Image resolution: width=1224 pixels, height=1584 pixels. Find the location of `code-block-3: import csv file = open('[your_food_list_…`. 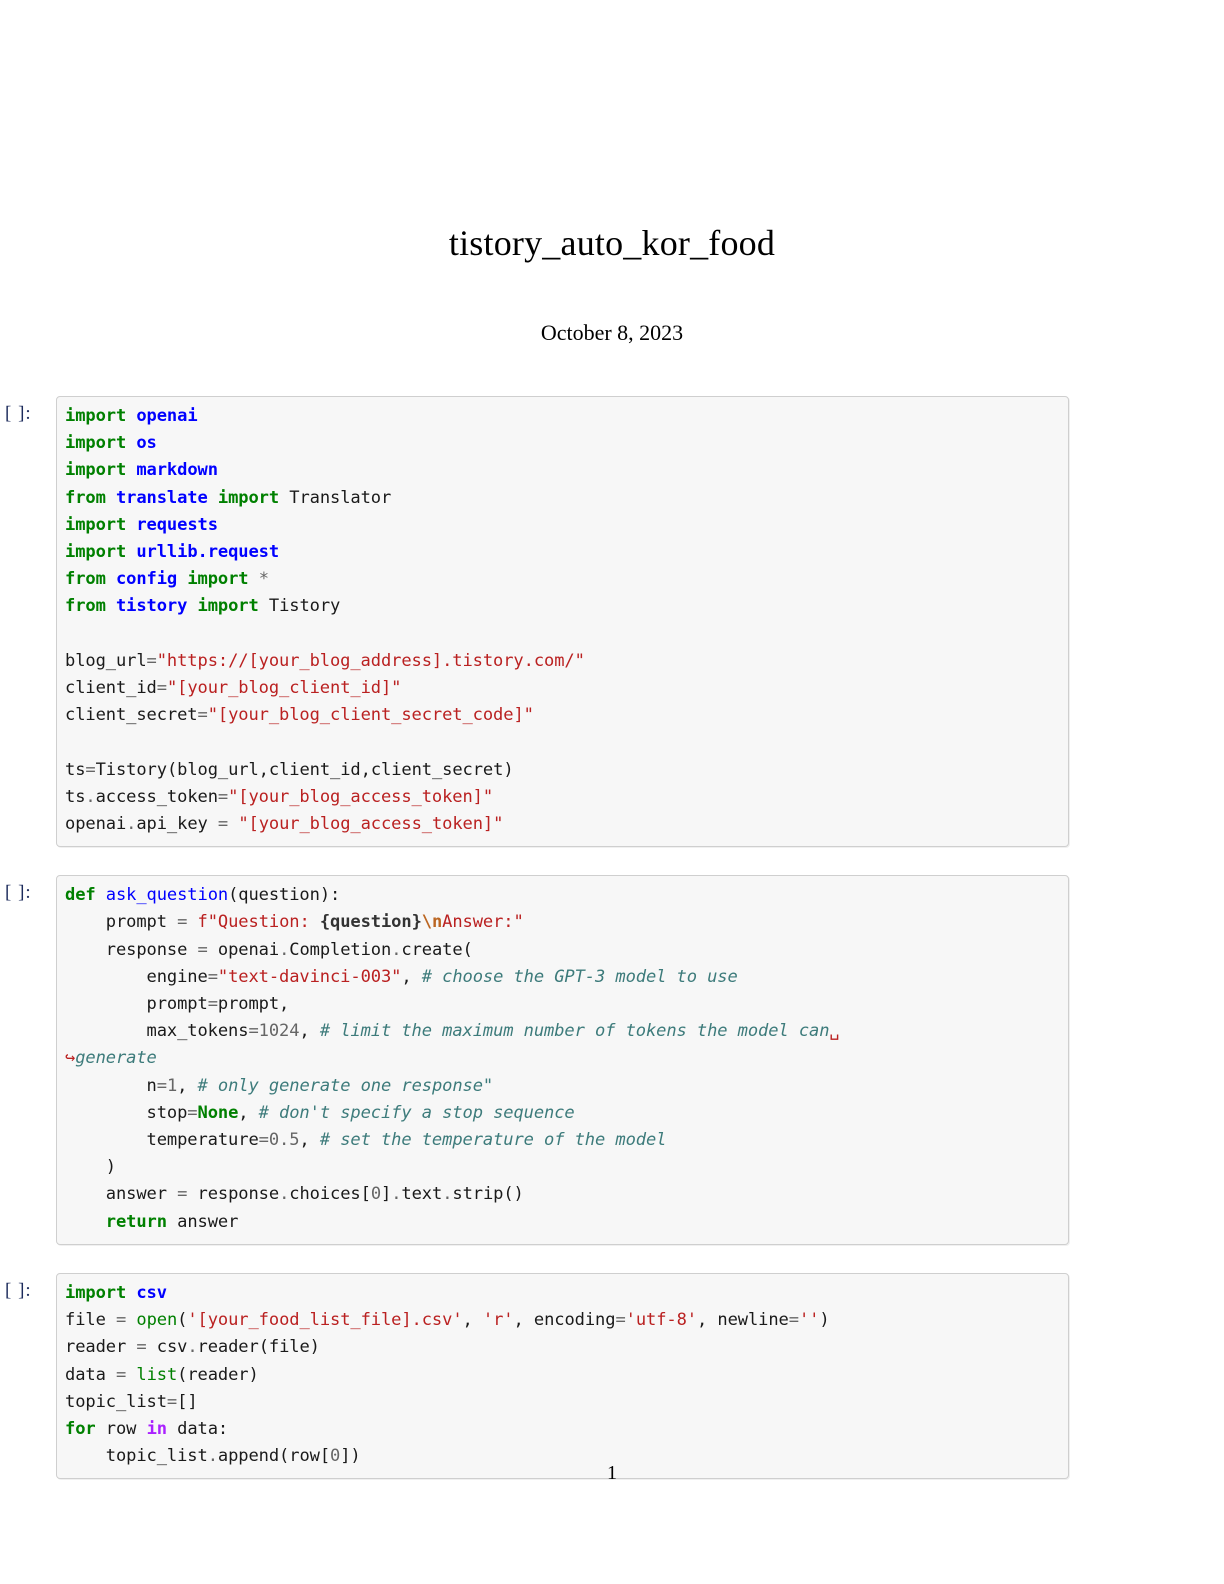

code-block-3: import csv file = open('[your_food_list_… is located at coordinates (561, 1375).